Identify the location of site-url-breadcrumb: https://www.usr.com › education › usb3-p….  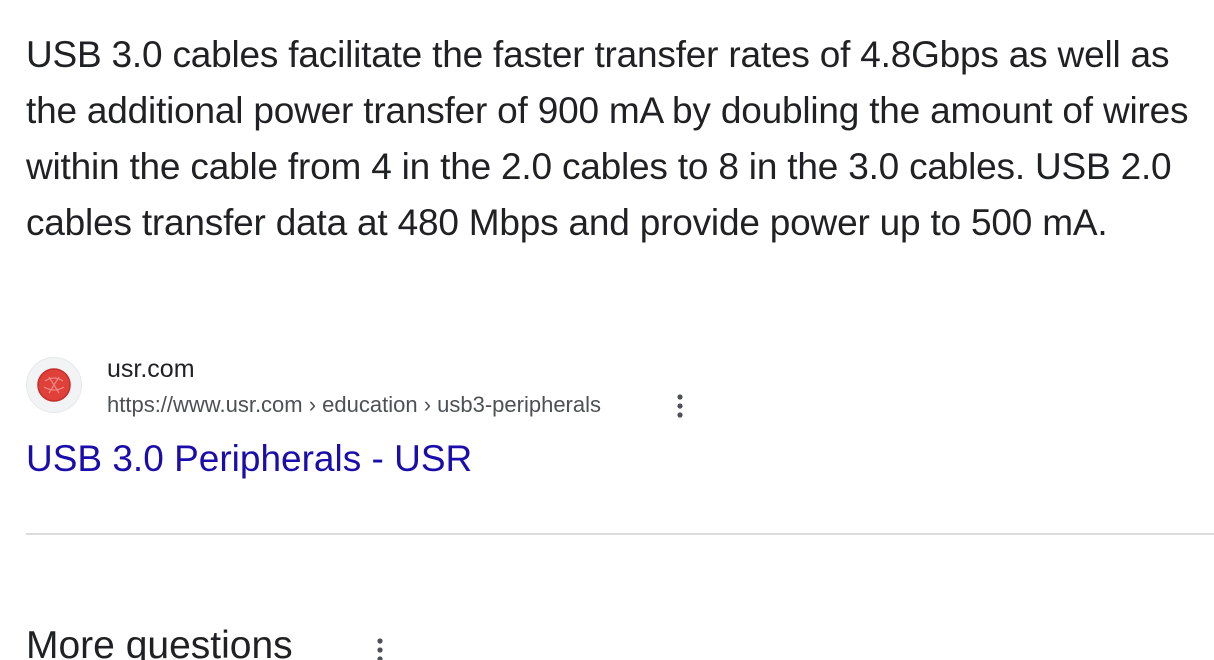
(354, 405).